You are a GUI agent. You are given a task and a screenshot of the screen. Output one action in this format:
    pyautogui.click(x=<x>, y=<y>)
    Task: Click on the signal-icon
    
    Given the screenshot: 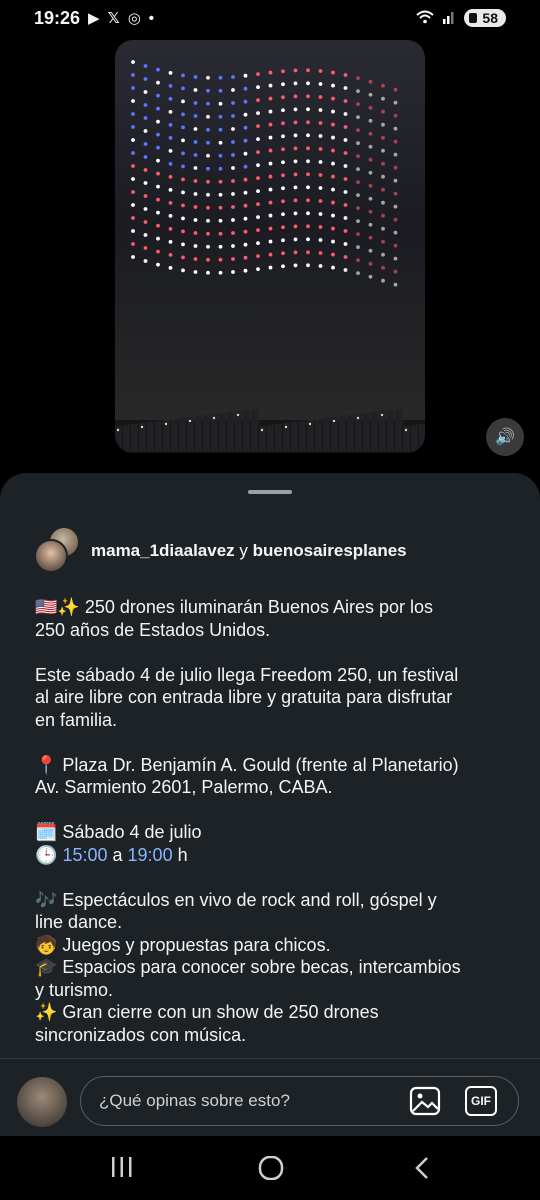 What is the action you would take?
    pyautogui.click(x=449, y=18)
    